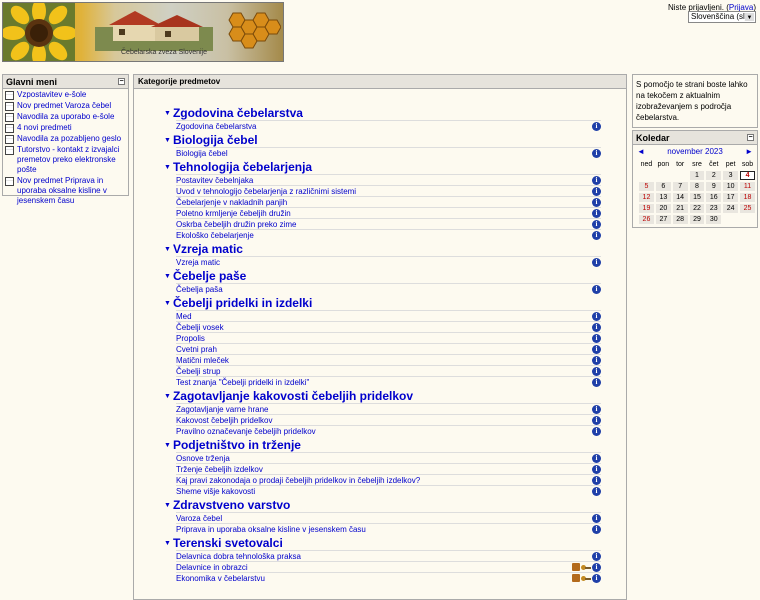  I want to click on course-link: Propolis, so click(190, 338).